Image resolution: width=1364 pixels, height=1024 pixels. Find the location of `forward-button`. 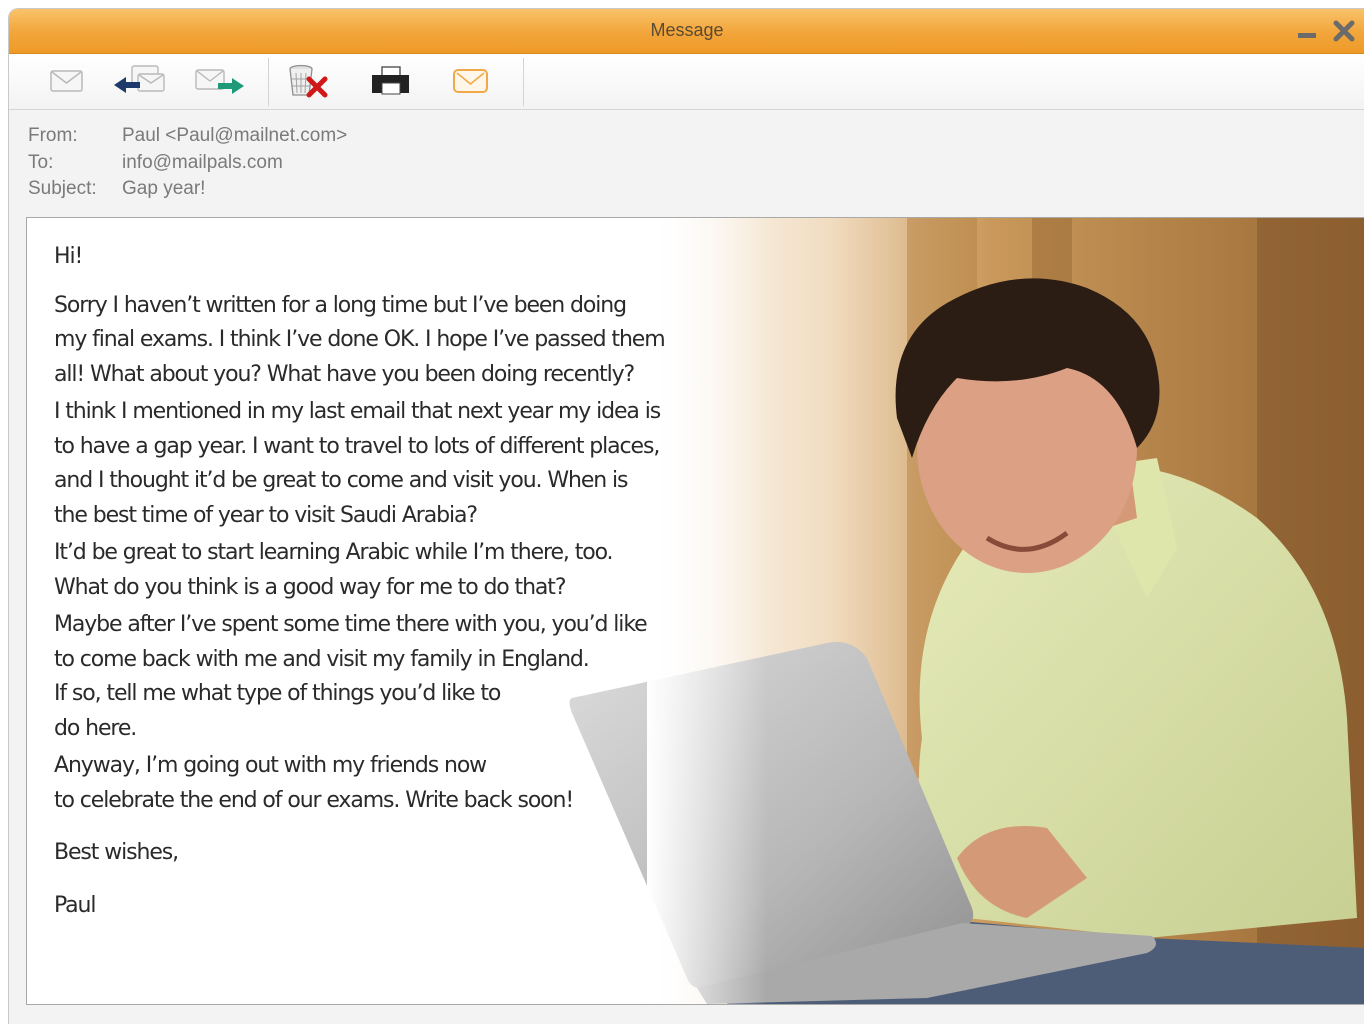

forward-button is located at coordinates (220, 81).